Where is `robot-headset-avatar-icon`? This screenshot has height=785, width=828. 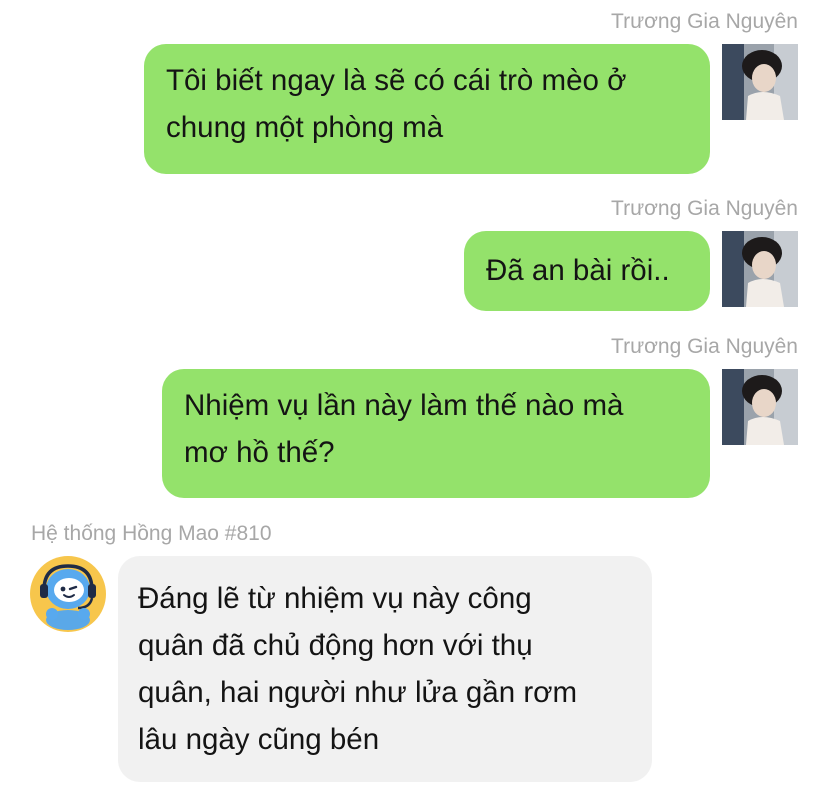 robot-headset-avatar-icon is located at coordinates (68, 594).